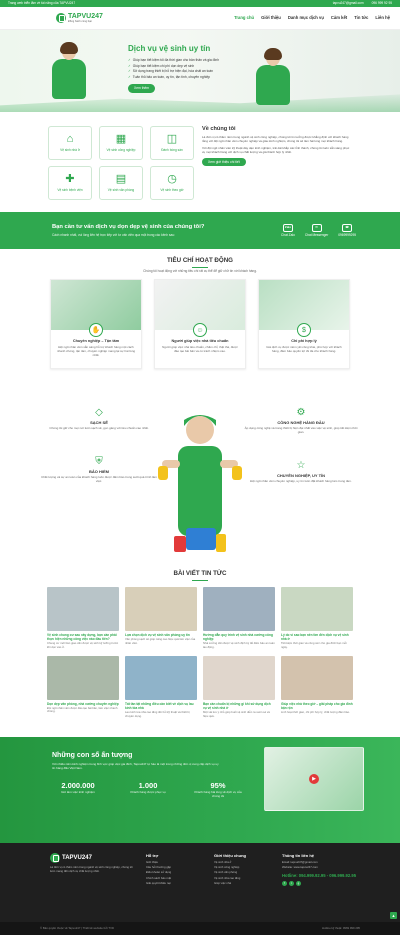 Image resolution: width=400 pixels, height=935 pixels. Describe the element at coordinates (382, 17) in the screenshot. I see `nav-contact: Liên hệ` at that location.